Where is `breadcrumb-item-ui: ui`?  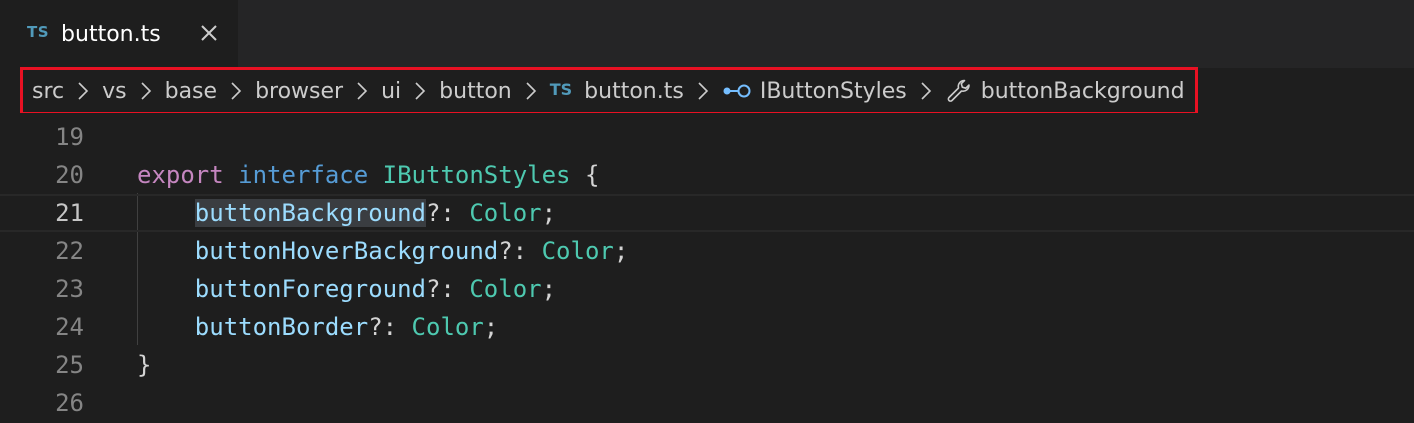
breadcrumb-item-ui: ui is located at coordinates (391, 91).